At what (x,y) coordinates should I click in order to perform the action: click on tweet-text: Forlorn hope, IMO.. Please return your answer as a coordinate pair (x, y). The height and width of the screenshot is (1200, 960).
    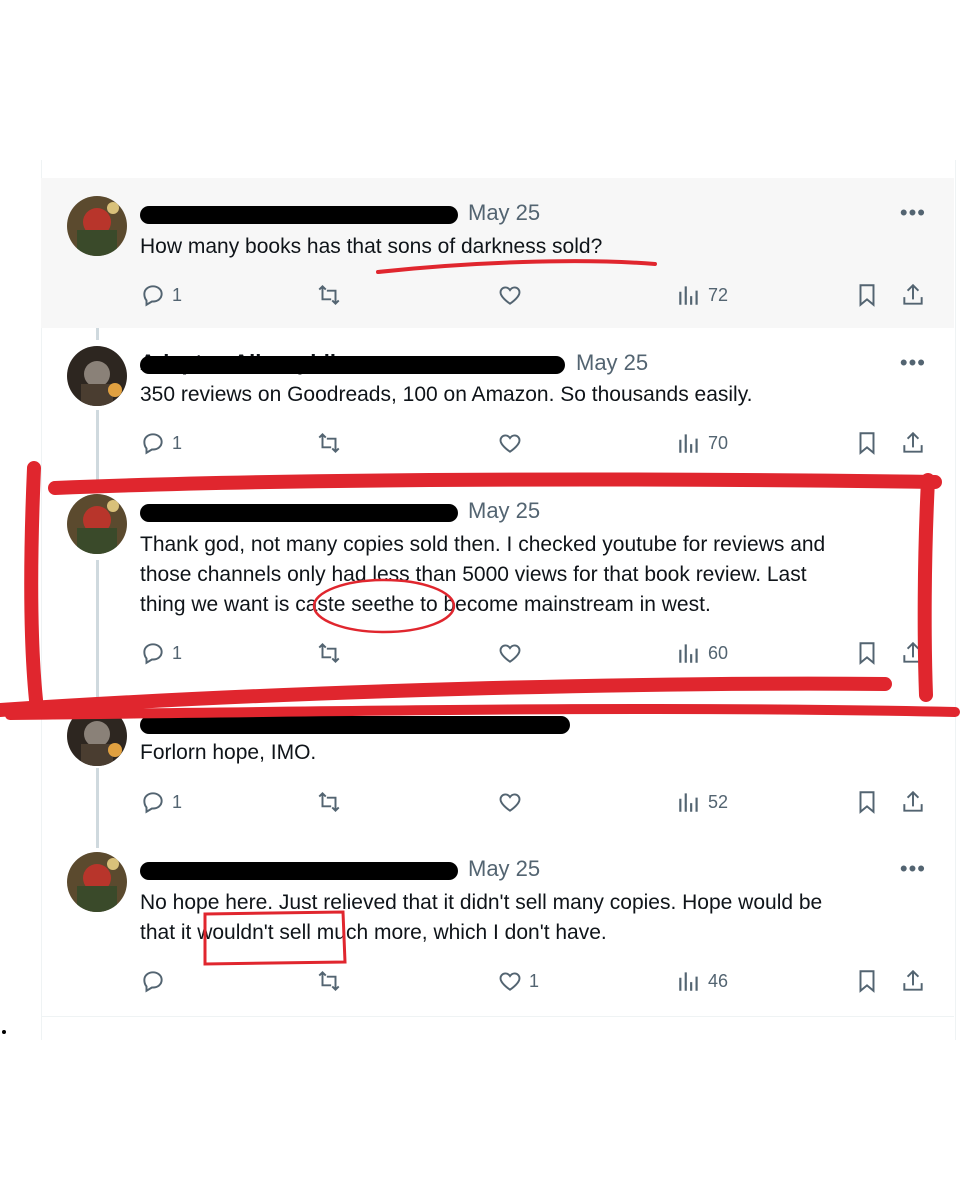
    Looking at the image, I should click on (228, 752).